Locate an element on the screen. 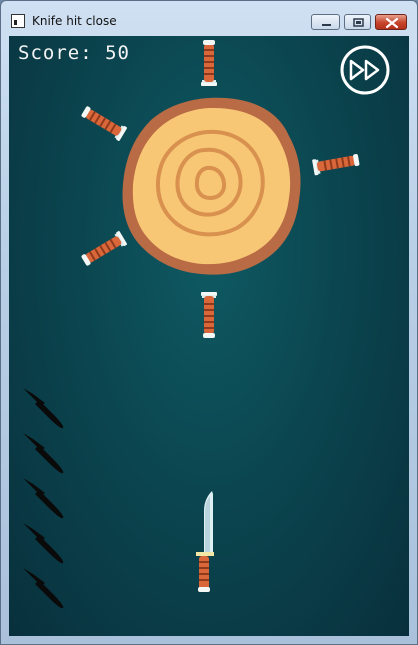 The image size is (418, 645). window-title: Knife hit close is located at coordinates (74, 21).